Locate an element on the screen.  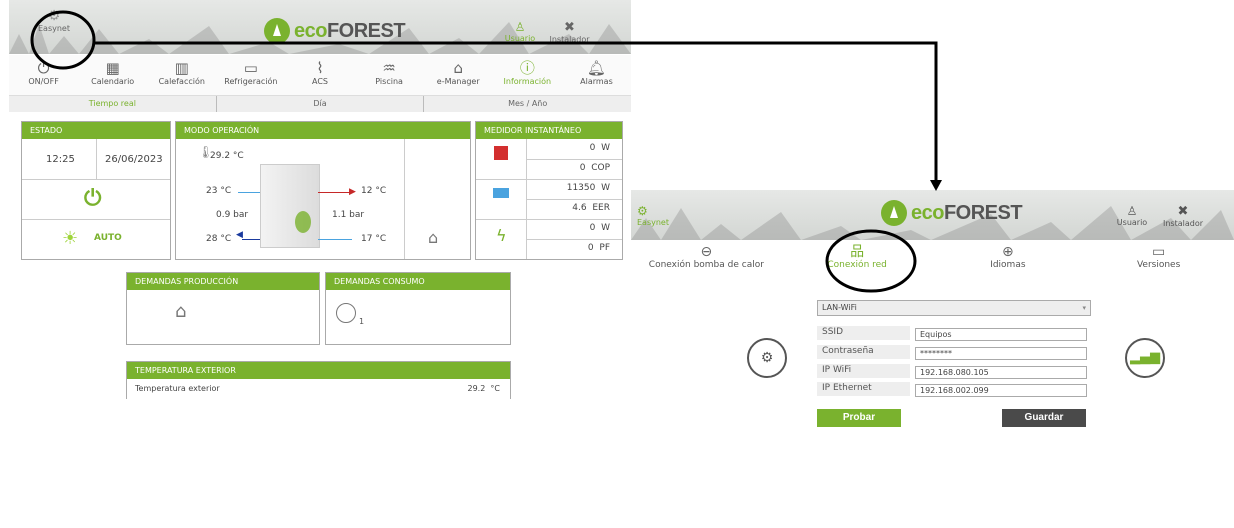
connector-arrowhead is located at coordinates (936, 185).